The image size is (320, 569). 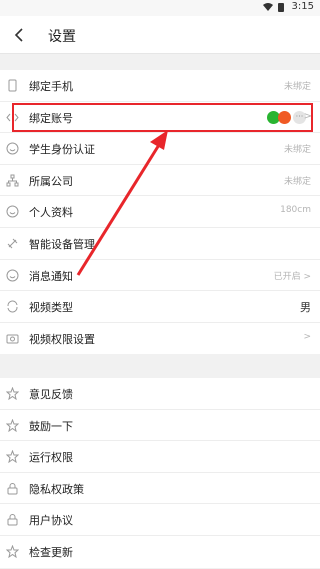 I want to click on row-label: 用户协议, so click(x=51, y=521).